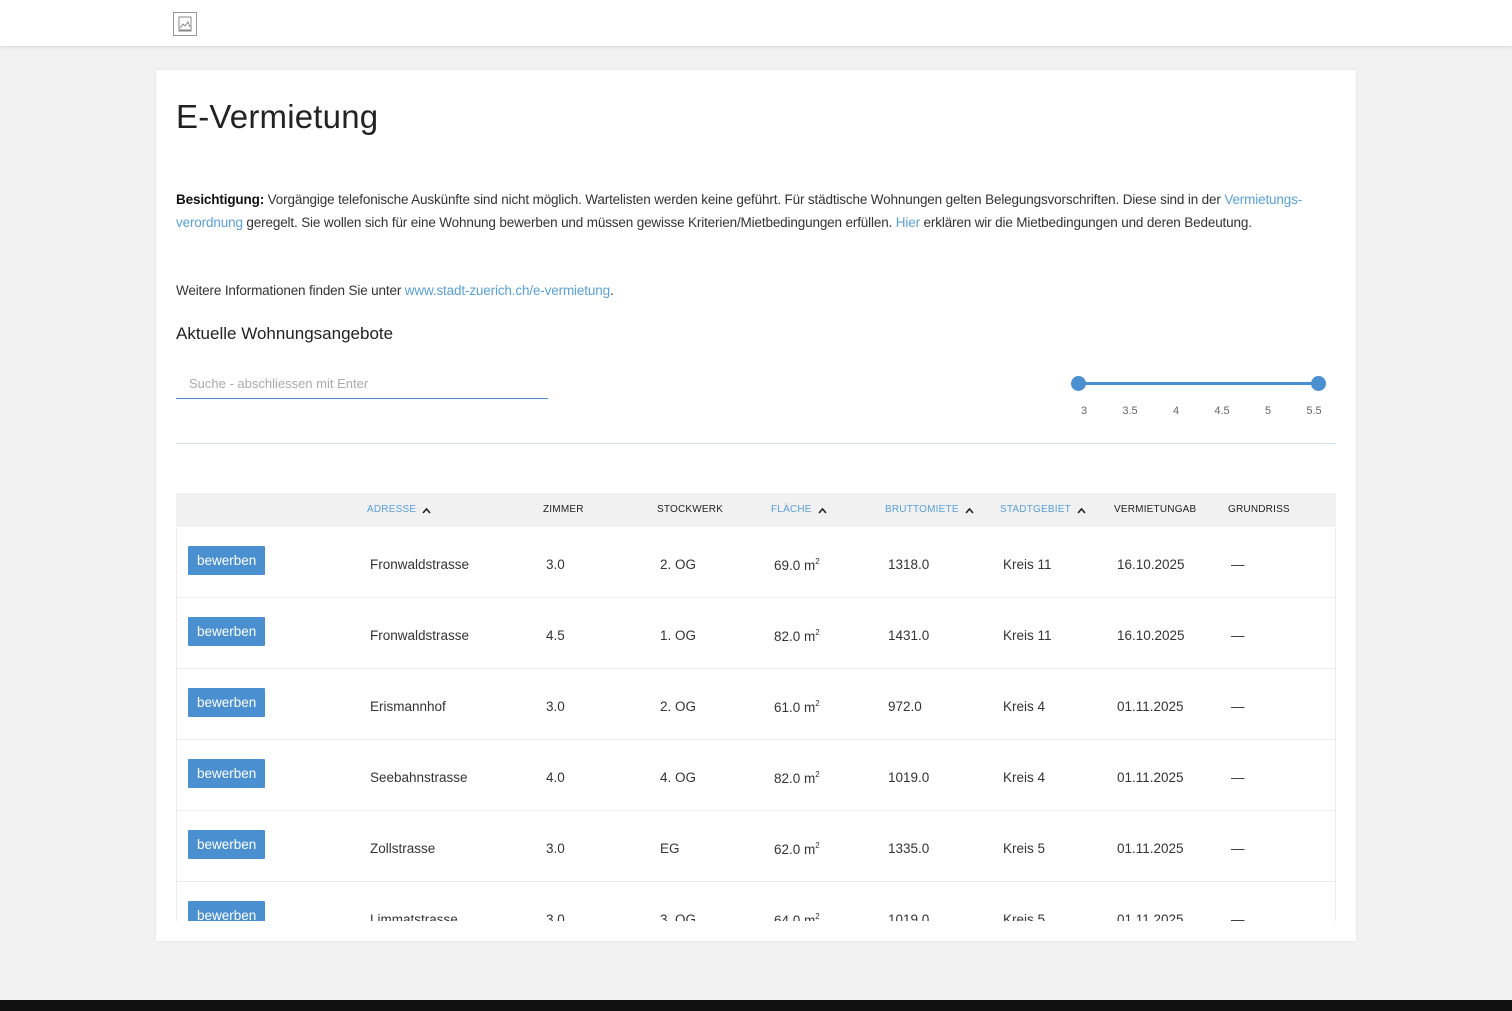 This screenshot has height=1011, width=1512. Describe the element at coordinates (408, 706) in the screenshot. I see `cell-adresse: Erismannhof` at that location.